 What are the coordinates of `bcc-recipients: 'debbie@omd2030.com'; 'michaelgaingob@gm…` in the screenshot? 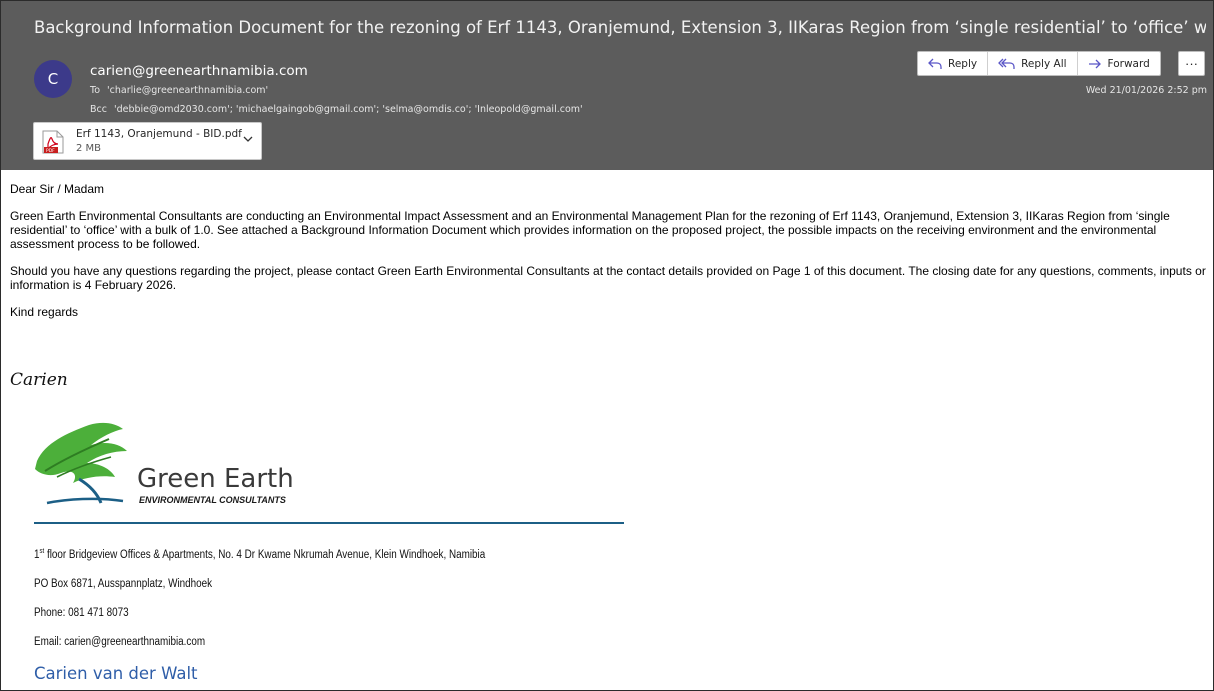 It's located at (348, 109).